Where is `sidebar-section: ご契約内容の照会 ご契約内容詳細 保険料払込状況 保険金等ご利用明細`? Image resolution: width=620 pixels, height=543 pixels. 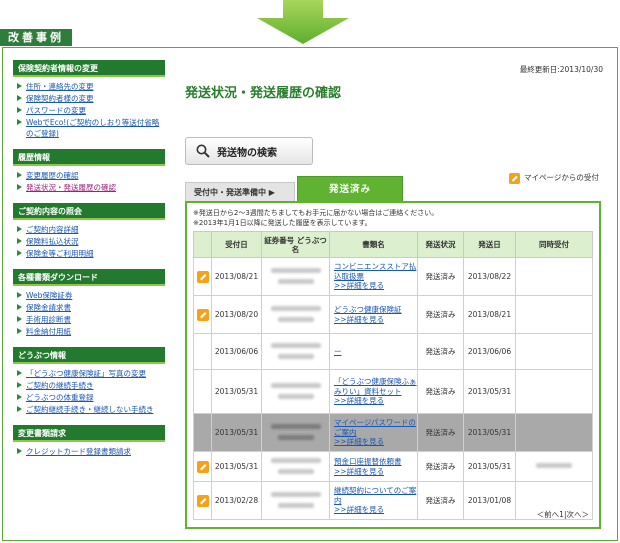
sidebar-section: ご契約内容の照会 ご契約内容詳細 保険料払込状況 保険金等ご利用明細 is located at coordinates (89, 233).